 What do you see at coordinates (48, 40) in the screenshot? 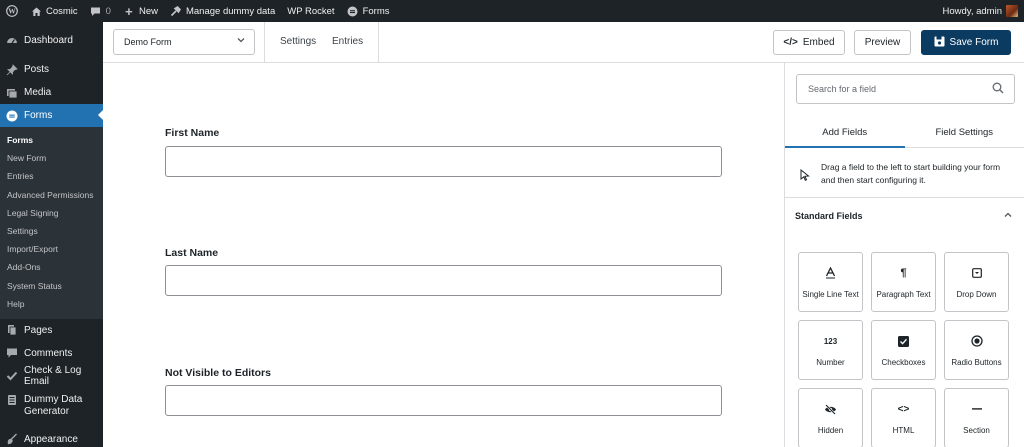
I see `sidebar-label-dashboard: Dashboard` at bounding box center [48, 40].